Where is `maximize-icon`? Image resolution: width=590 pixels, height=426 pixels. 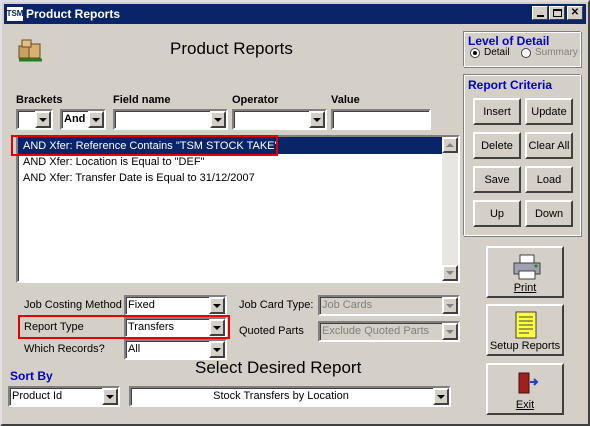 maximize-icon is located at coordinates (557, 13).